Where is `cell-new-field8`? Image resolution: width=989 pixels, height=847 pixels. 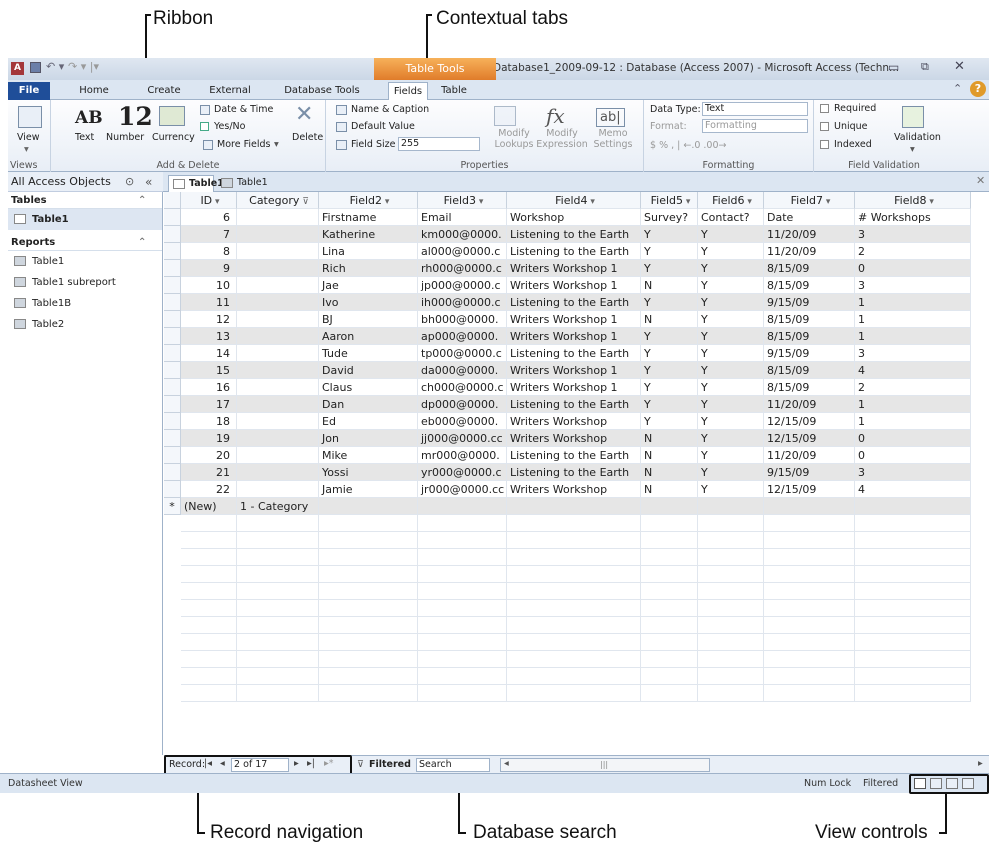
cell-new-field8 is located at coordinates (913, 506).